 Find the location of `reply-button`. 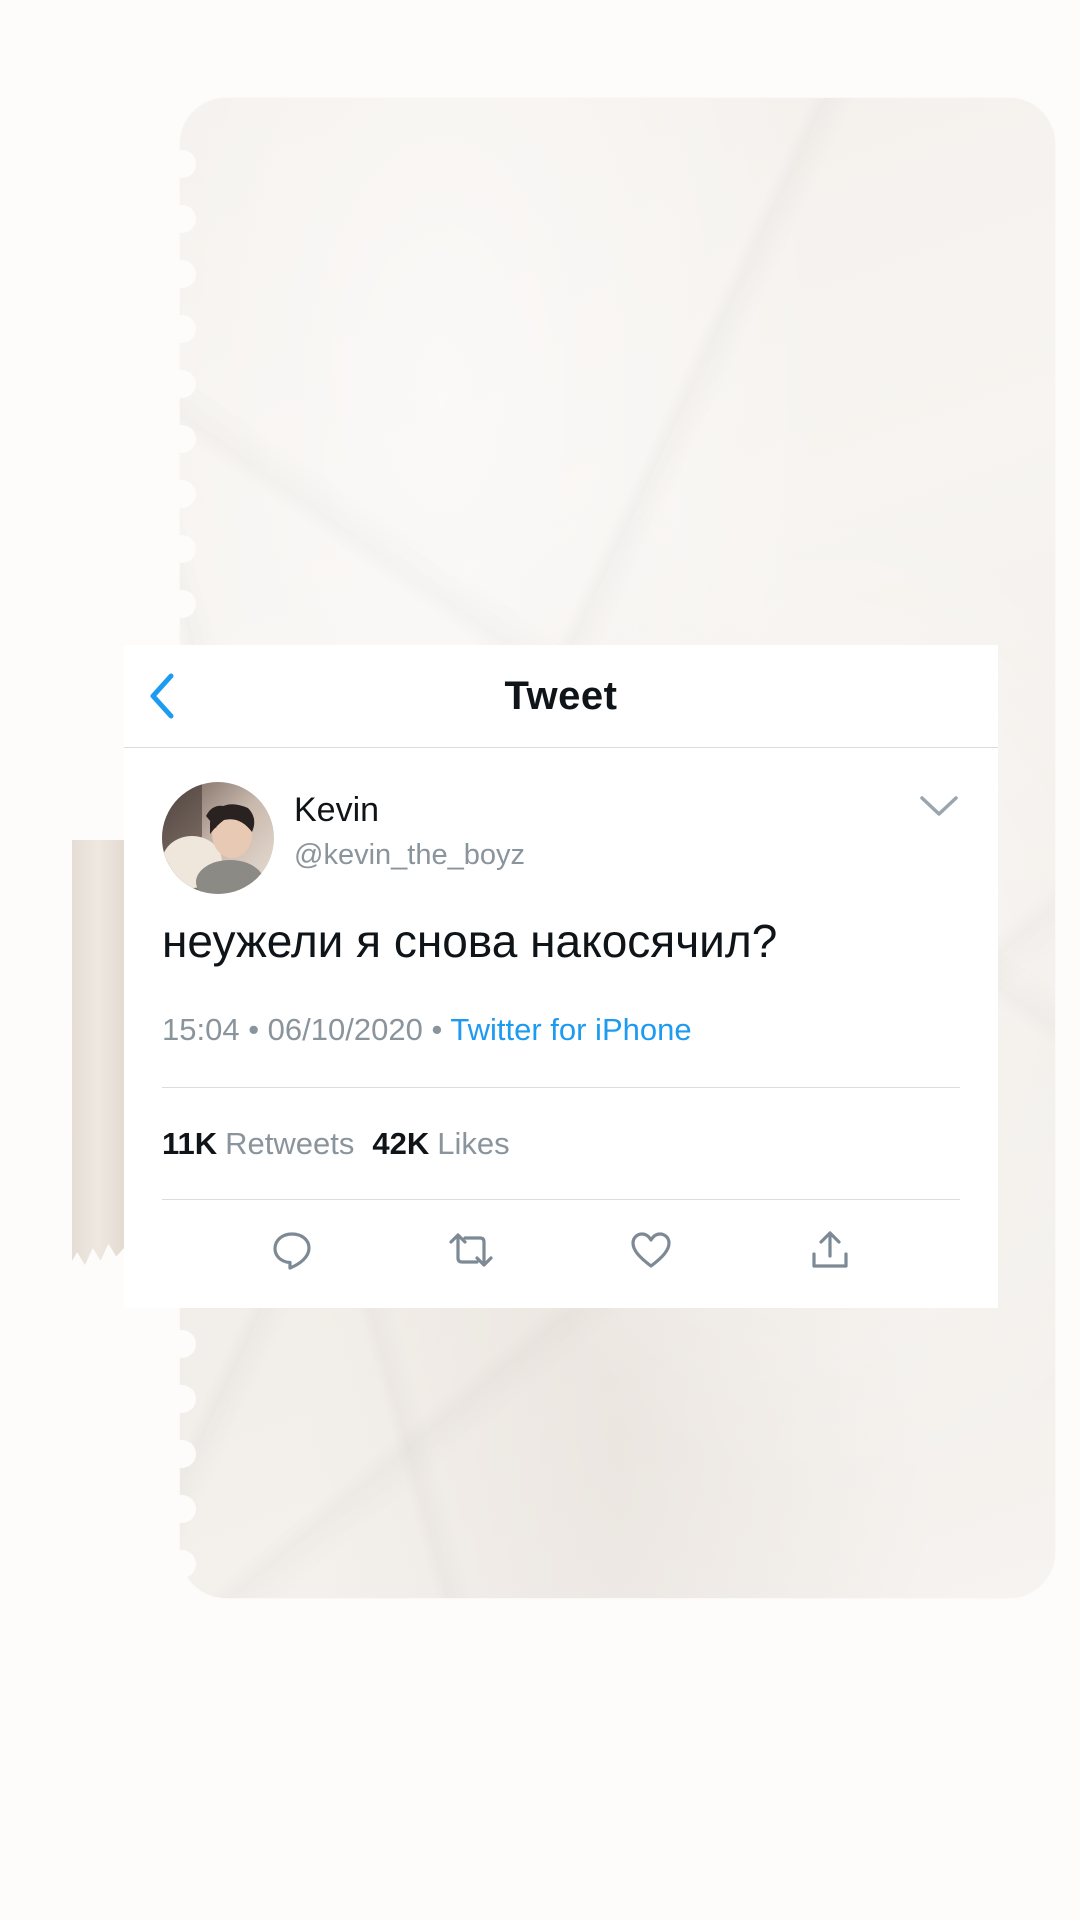

reply-button is located at coordinates (292, 1250).